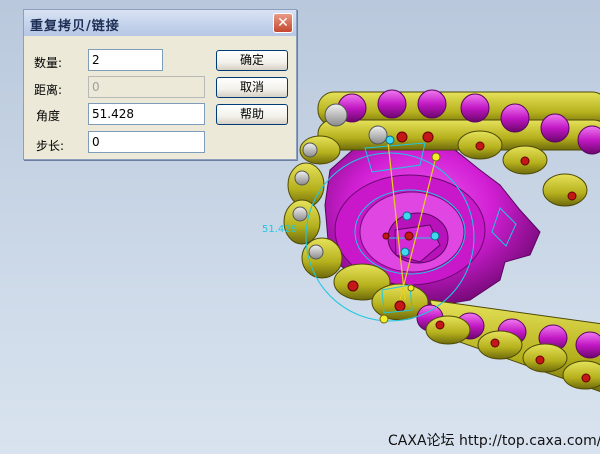  I want to click on count-label: 数量:, so click(48, 63).